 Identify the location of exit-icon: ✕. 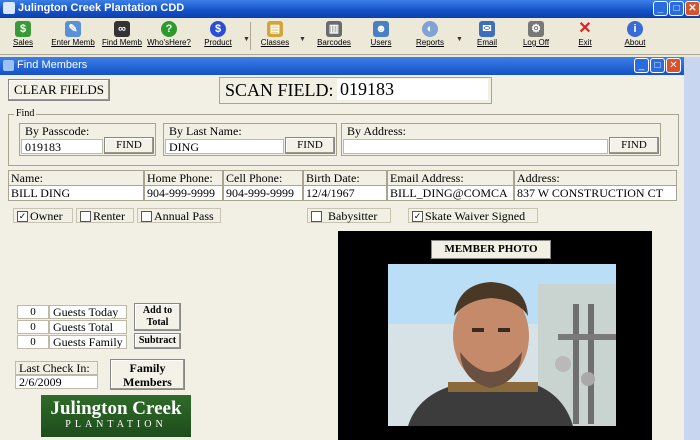
(585, 28).